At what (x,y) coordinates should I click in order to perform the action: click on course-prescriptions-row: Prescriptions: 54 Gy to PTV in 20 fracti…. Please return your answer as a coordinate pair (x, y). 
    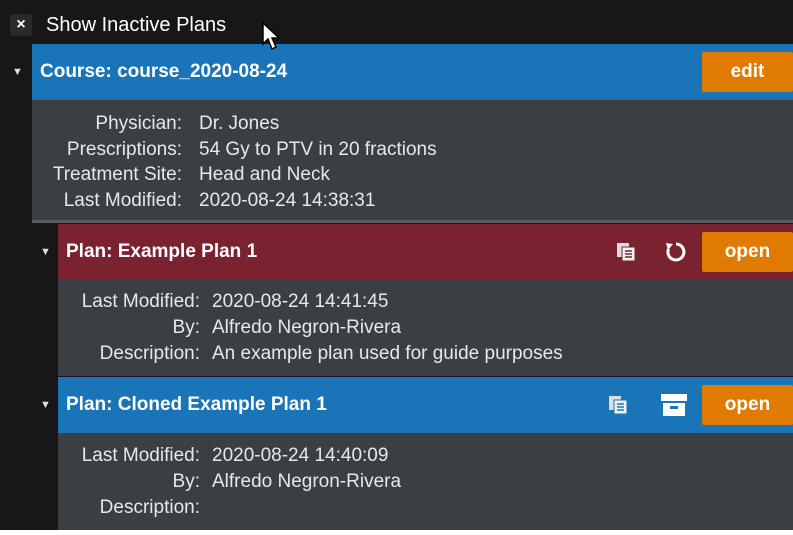
    Looking at the image, I should click on (412, 150).